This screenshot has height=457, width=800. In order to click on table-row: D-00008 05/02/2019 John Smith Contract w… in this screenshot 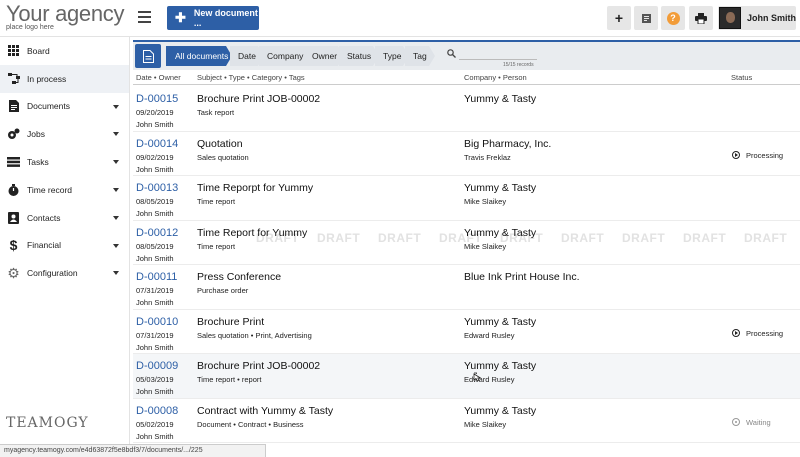, I will do `click(466, 421)`.